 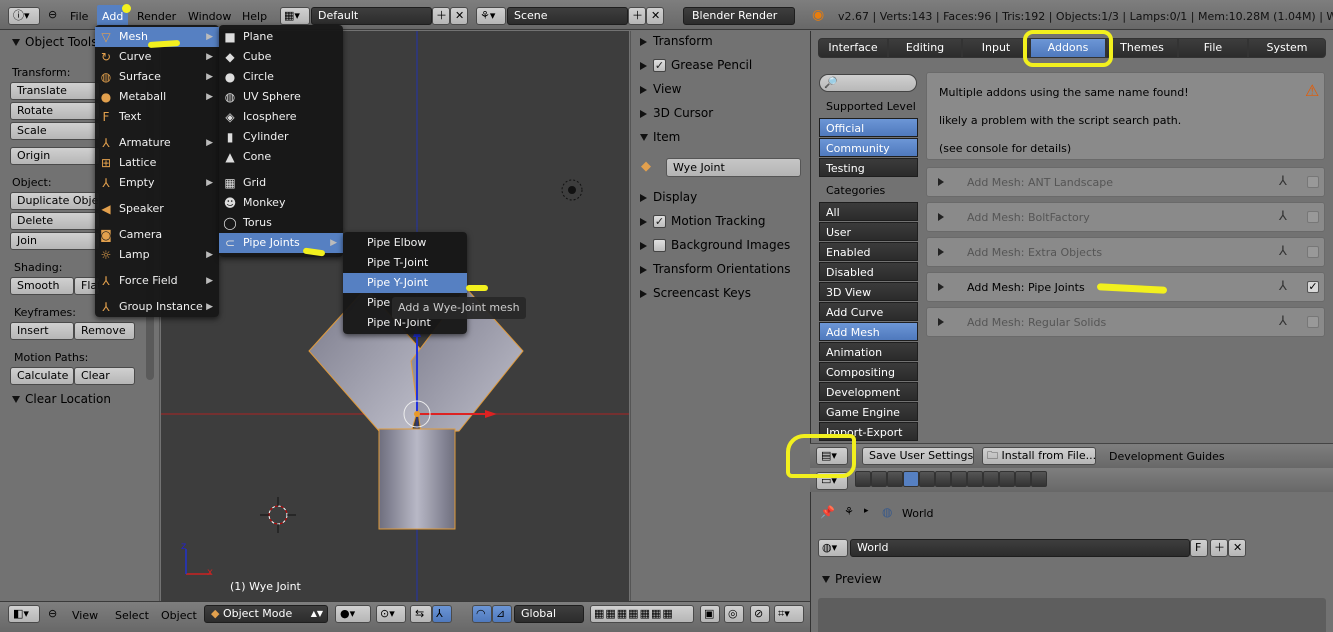 What do you see at coordinates (637, 16) in the screenshot?
I see `scene-add-button: ＋` at bounding box center [637, 16].